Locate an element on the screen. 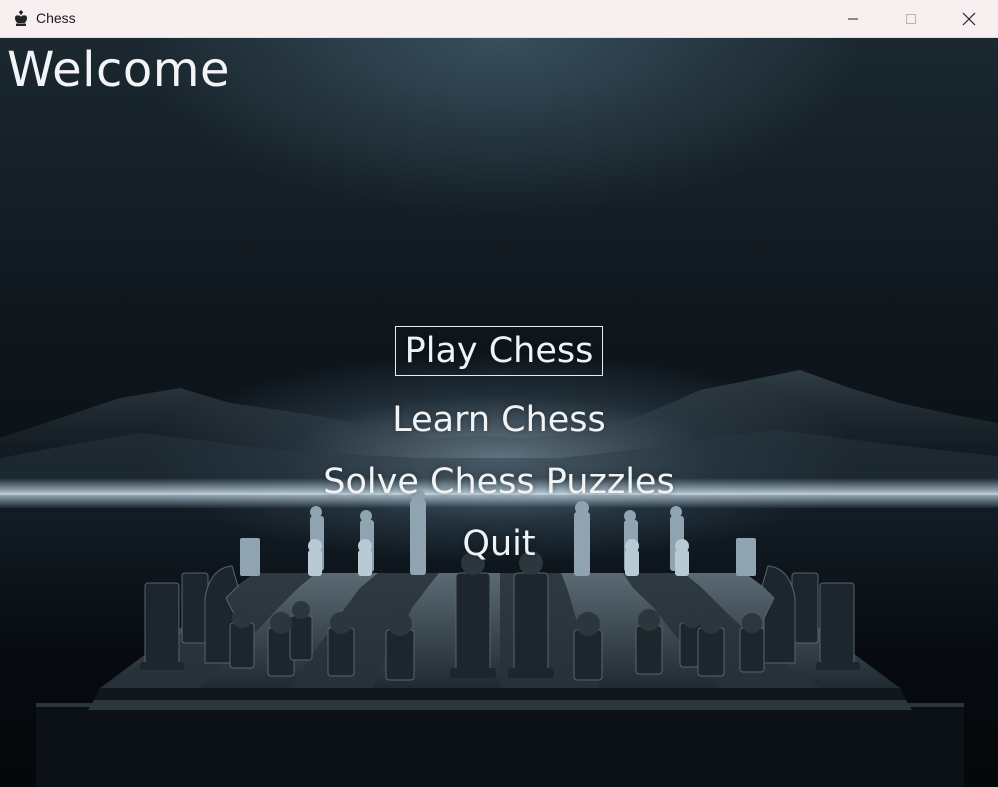  quit-button: Quit is located at coordinates (499, 544).